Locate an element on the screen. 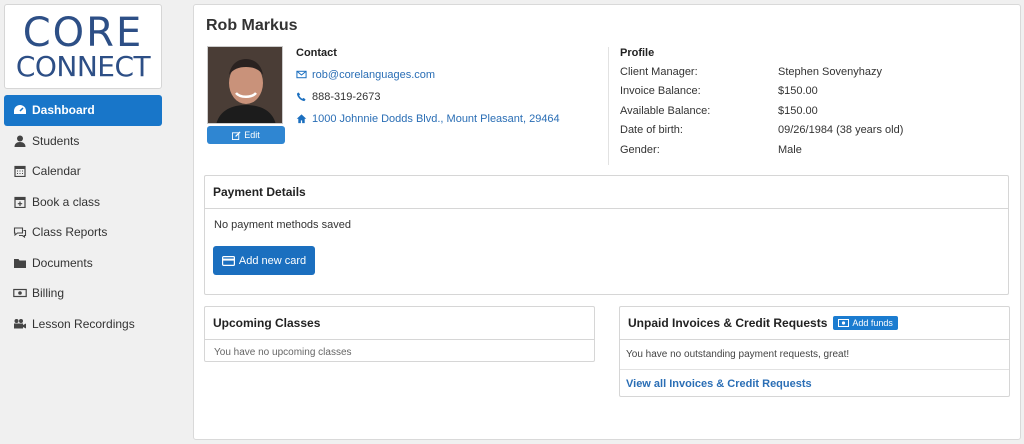  sidebar-item-label: Lesson Recordings is located at coordinates (83, 323).